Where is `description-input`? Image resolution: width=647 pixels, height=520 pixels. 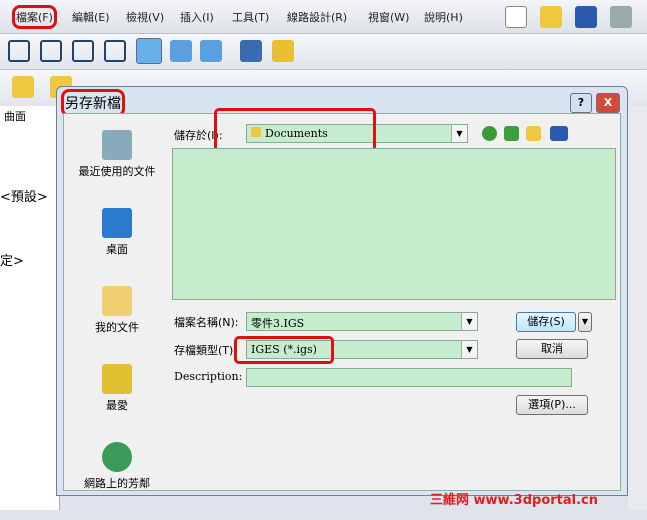 description-input is located at coordinates (409, 377).